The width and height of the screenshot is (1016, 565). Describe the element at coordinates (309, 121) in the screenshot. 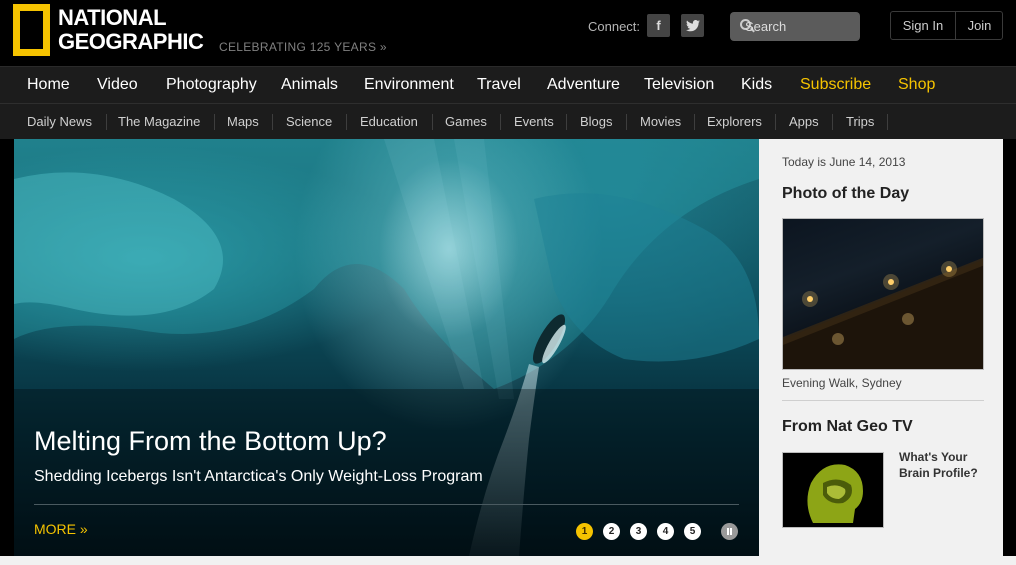

I see `subnav-science: Science` at that location.